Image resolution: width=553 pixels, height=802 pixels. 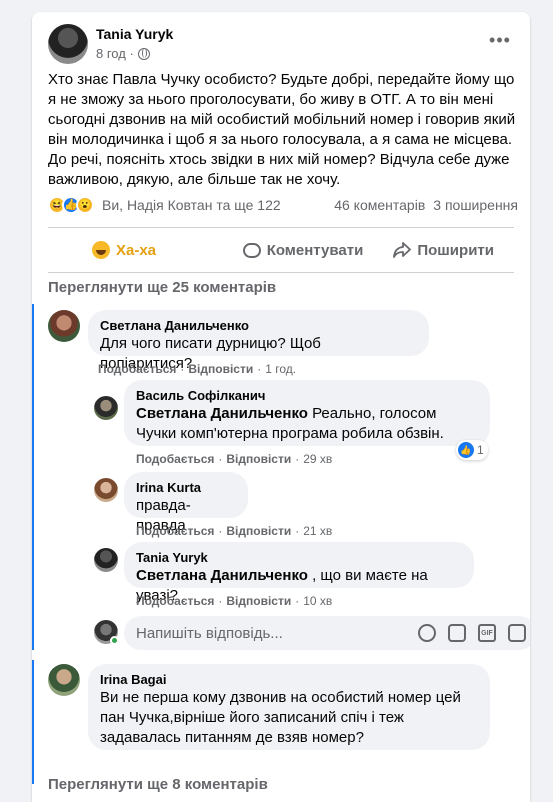 I want to click on post-actions: Ха-ха Коментувати Поширити, so click(x=281, y=250).